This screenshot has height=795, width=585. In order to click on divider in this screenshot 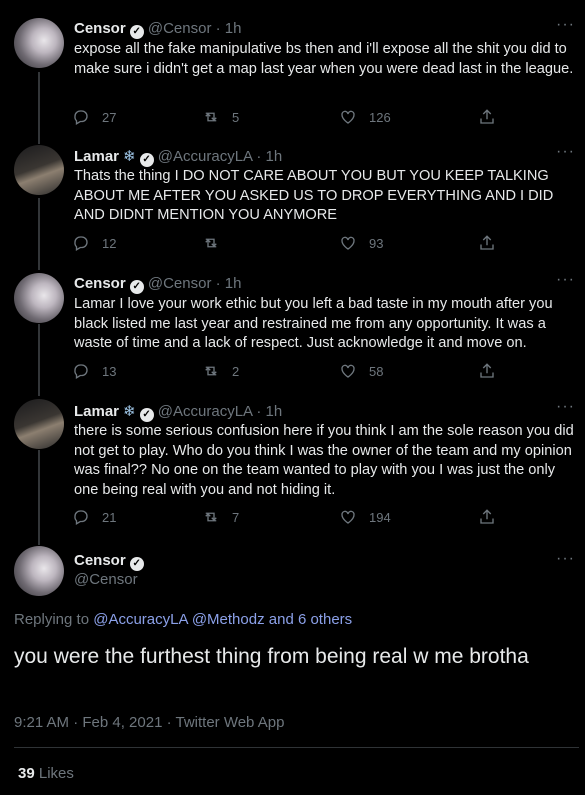, I will do `click(296, 747)`.